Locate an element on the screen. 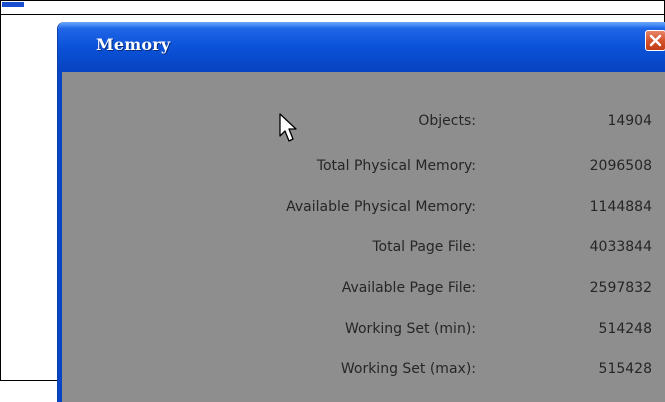 This screenshot has width=665, height=402. stat-row-available-physical-memory: Available Physical Memory: 1144884 is located at coordinates (363, 211).